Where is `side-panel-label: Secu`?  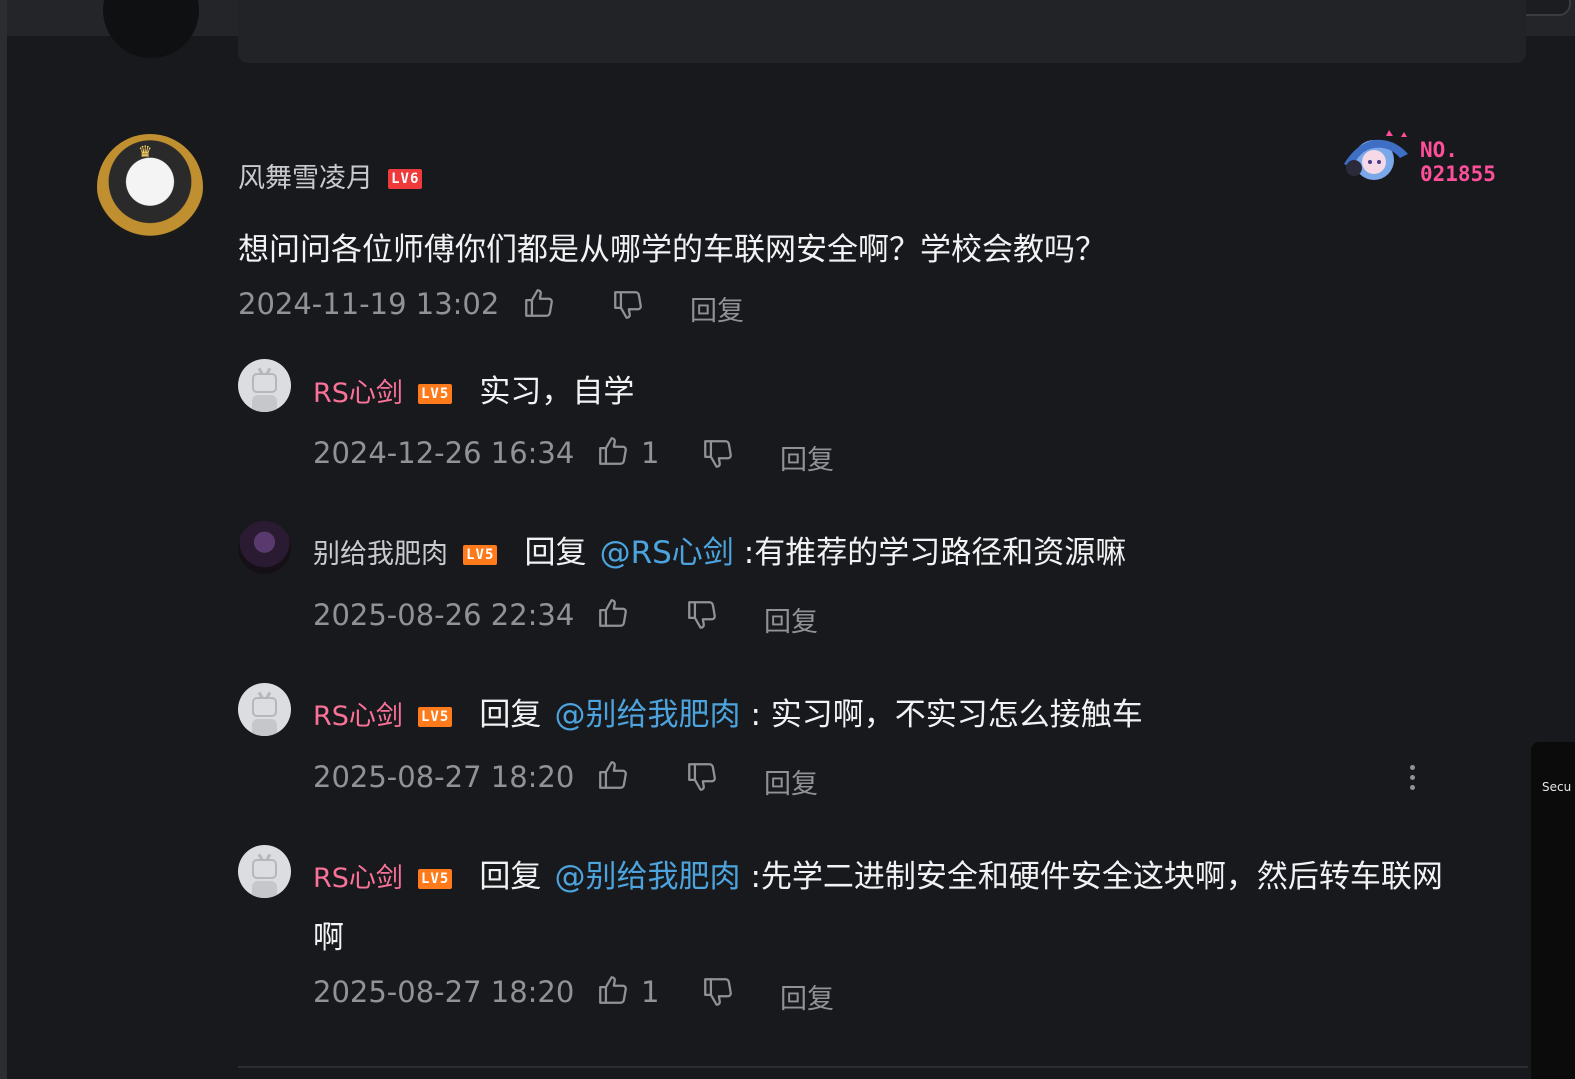
side-panel-label: Secu is located at coordinates (1557, 787).